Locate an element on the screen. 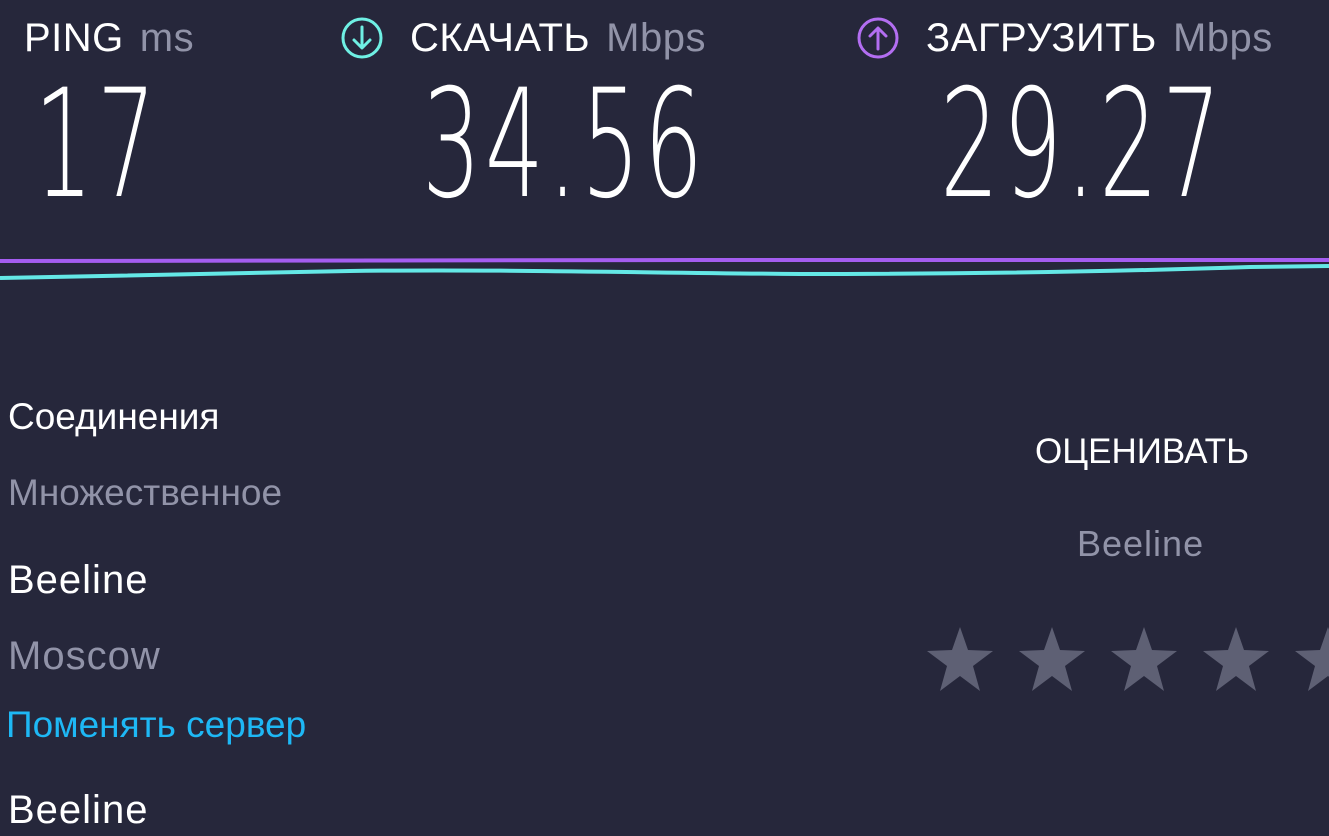 Image resolution: width=1329 pixels, height=836 pixels. ping-unit: ms is located at coordinates (167, 38).